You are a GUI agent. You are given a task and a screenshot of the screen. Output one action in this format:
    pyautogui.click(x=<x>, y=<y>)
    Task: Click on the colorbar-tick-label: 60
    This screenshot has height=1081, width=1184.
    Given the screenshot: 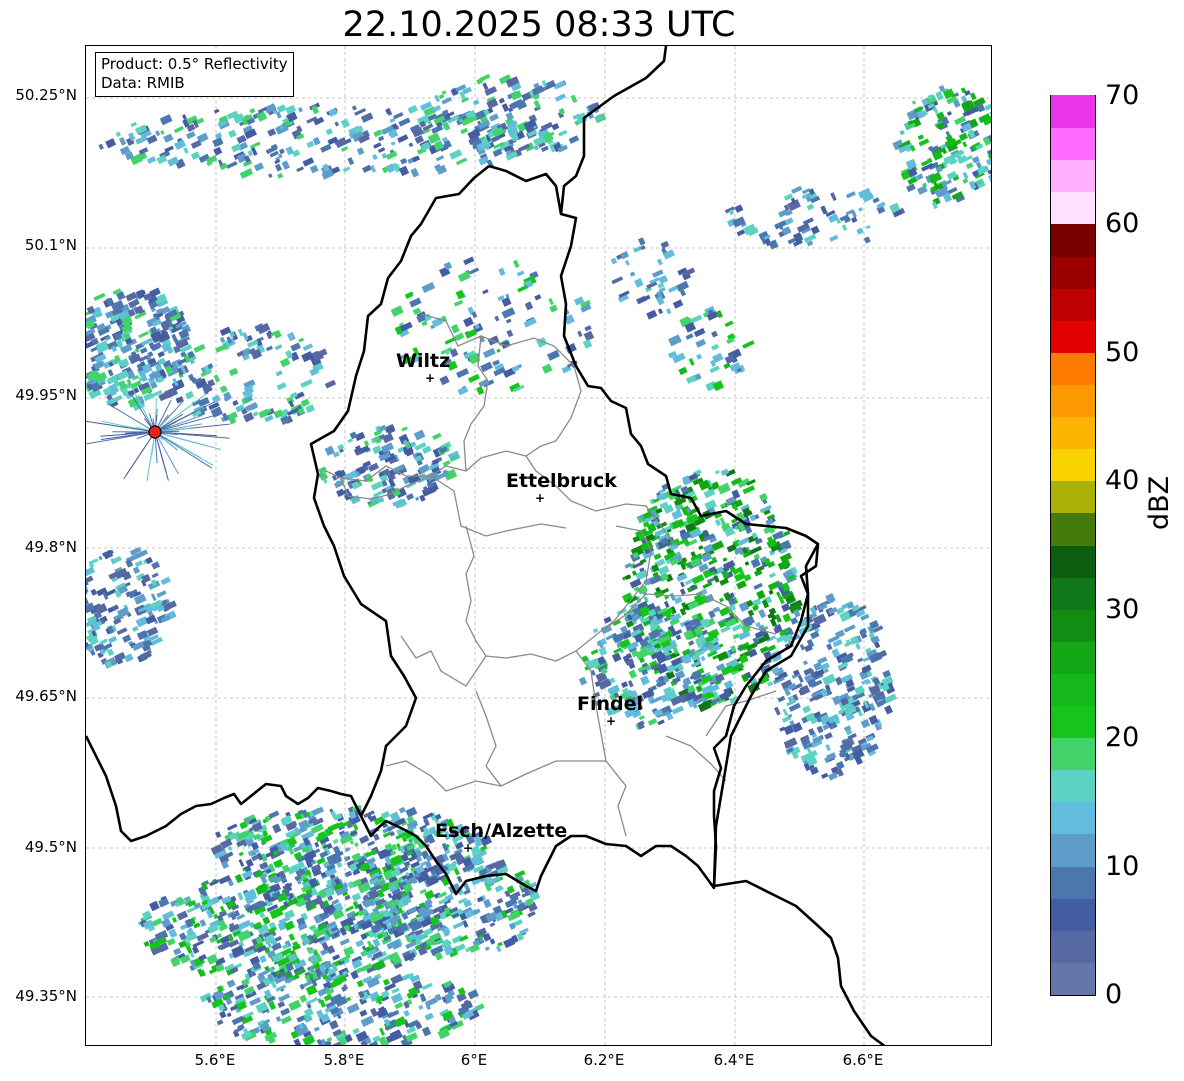 What is the action you would take?
    pyautogui.click(x=1122, y=223)
    